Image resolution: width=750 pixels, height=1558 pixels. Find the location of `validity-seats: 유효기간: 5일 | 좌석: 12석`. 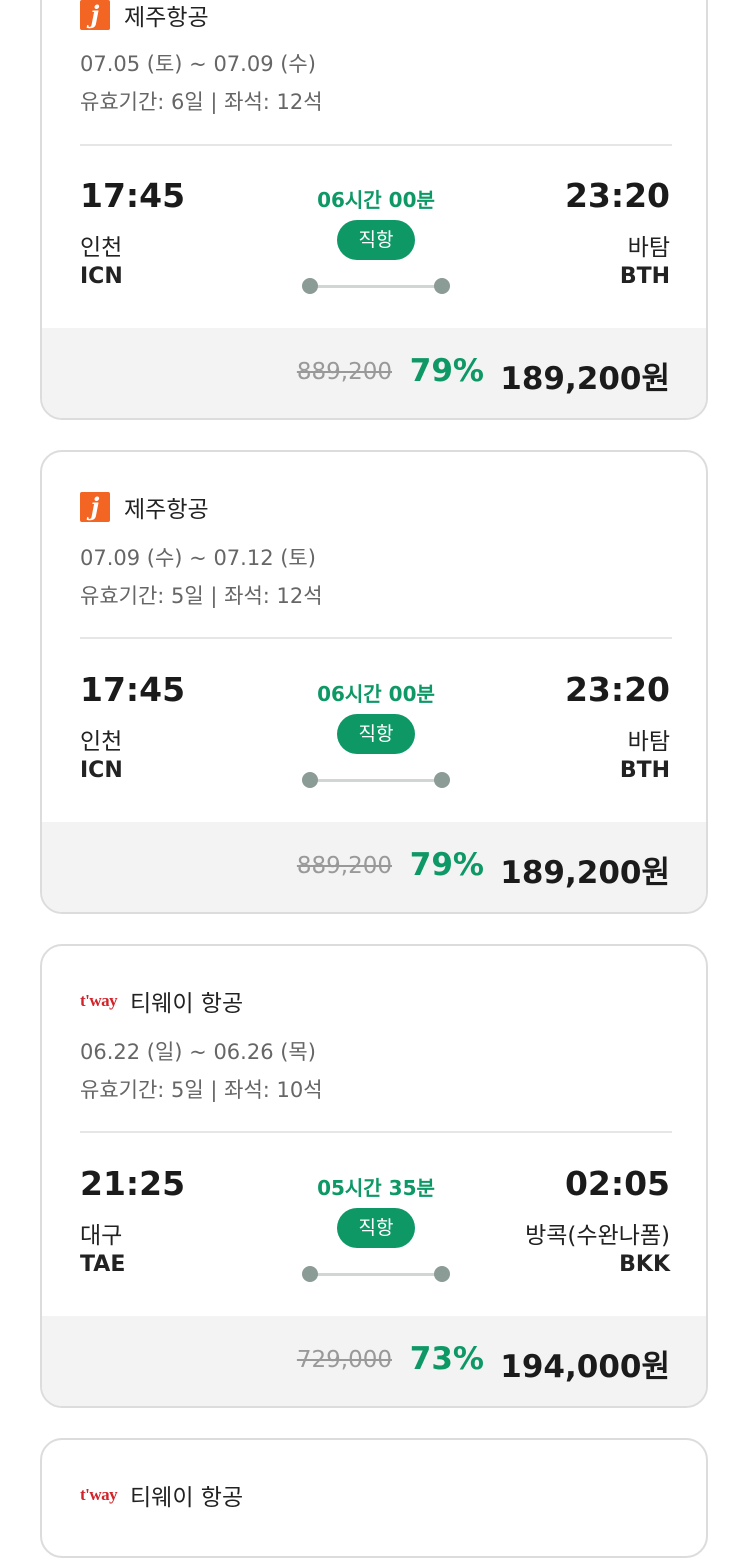

validity-seats: 유효기간: 5일 | 좌석: 12석 is located at coordinates (201, 596).